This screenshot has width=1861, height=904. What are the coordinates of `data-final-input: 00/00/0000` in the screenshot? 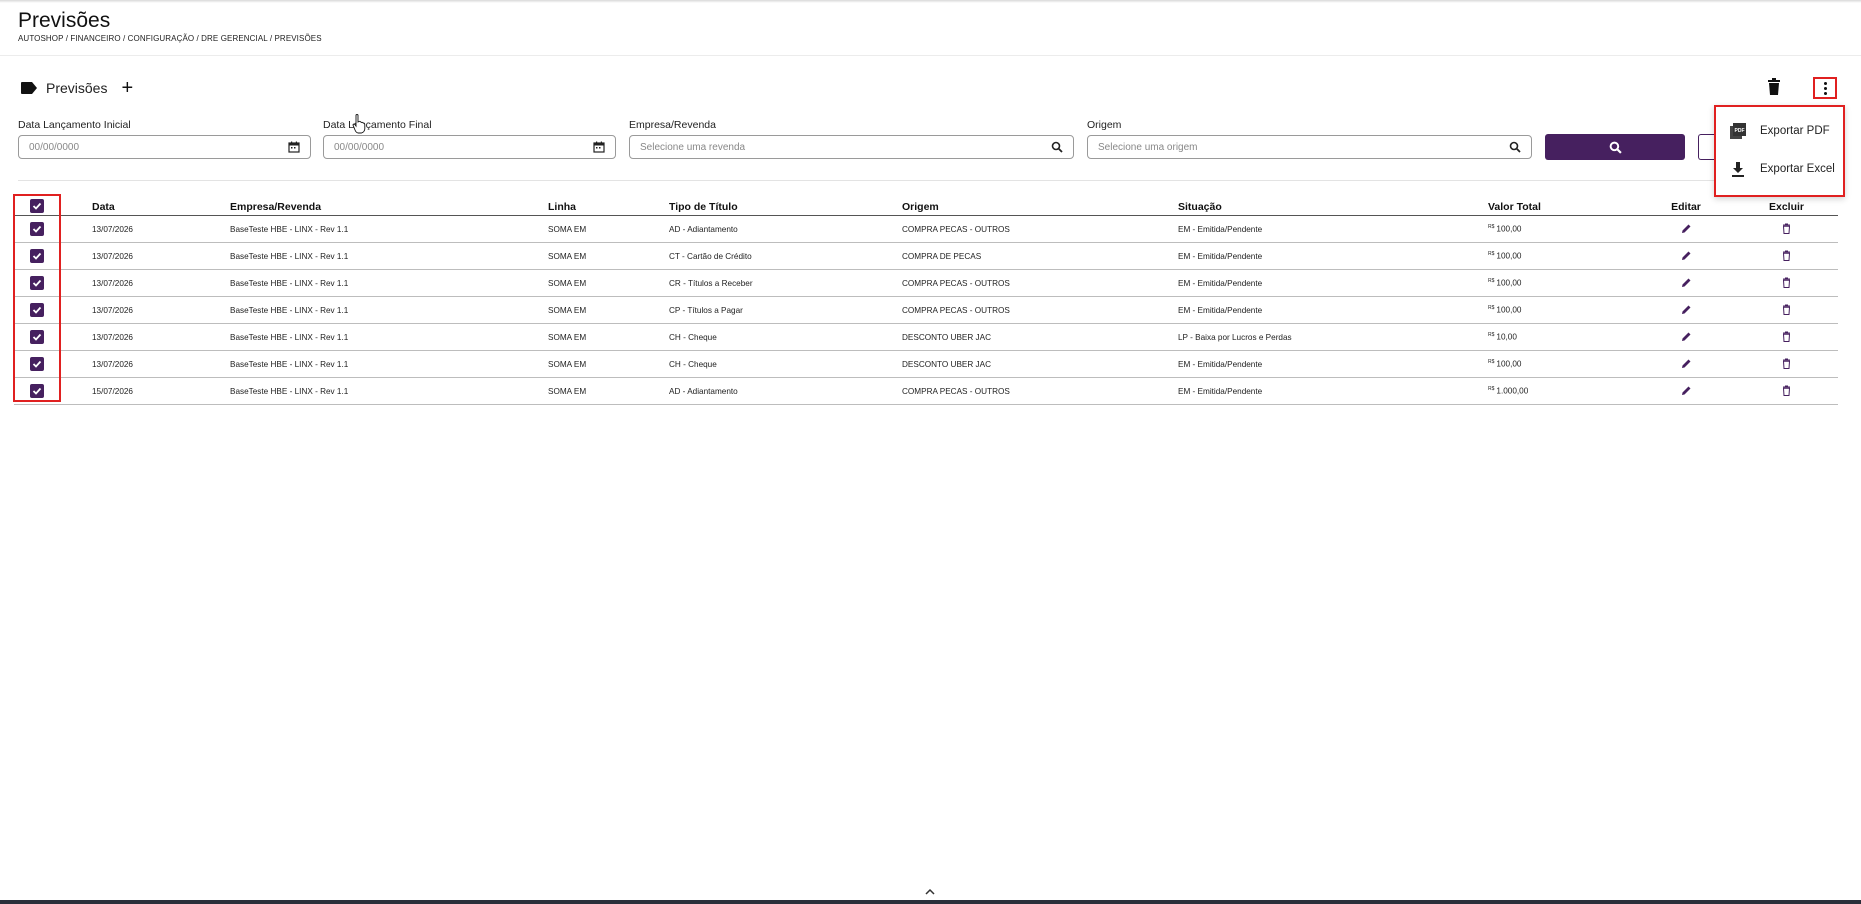 It's located at (469, 147).